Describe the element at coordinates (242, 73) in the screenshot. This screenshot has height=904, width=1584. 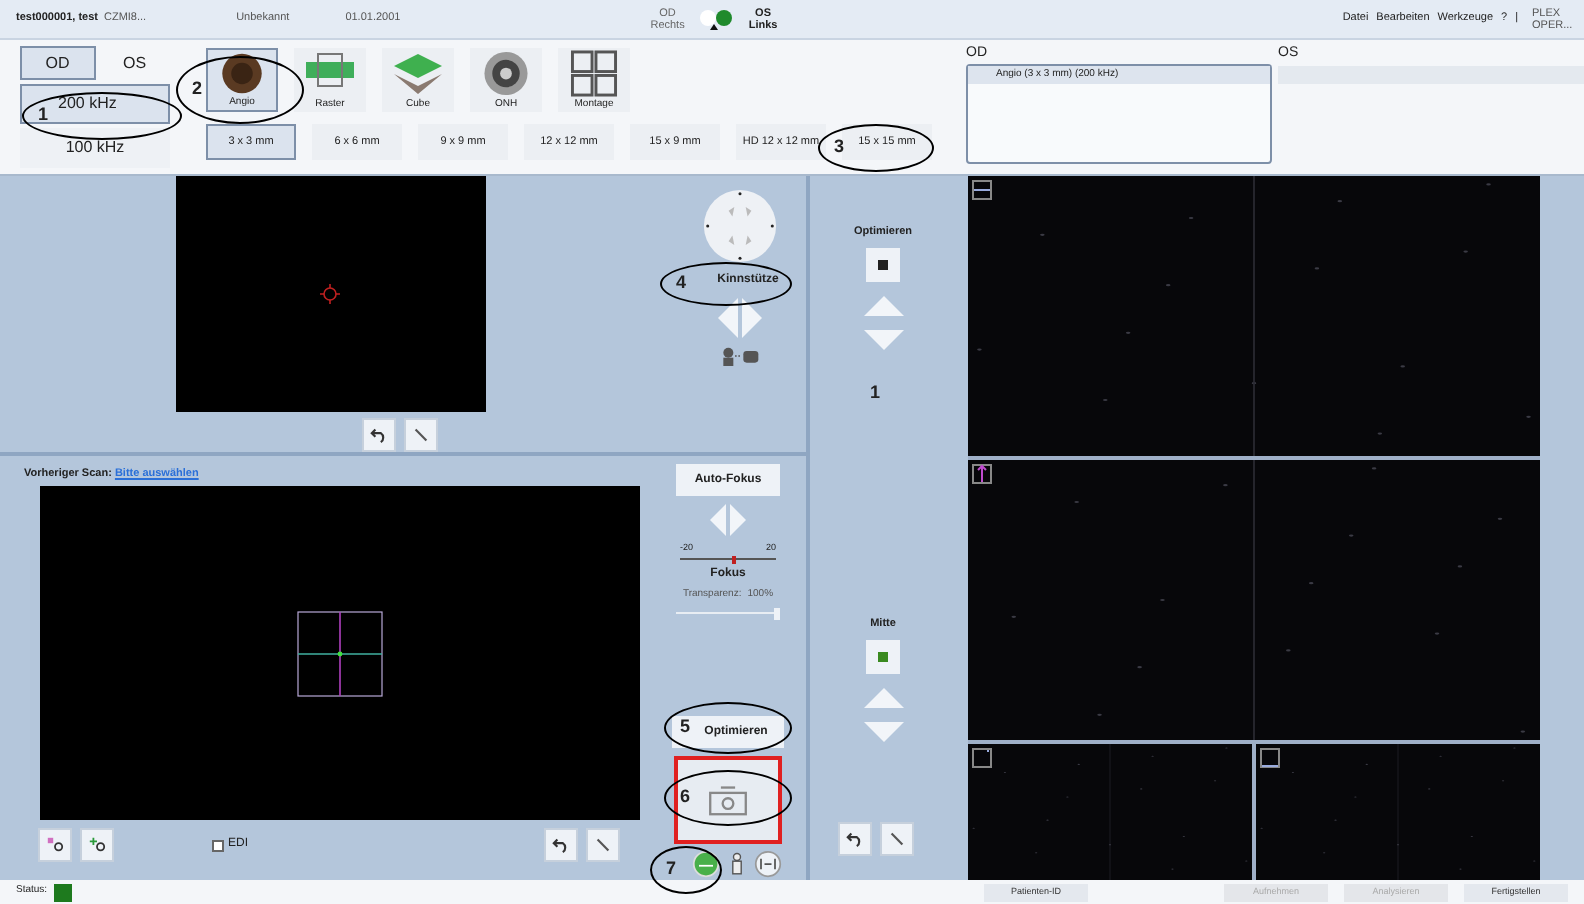
I see `retina-icon` at that location.